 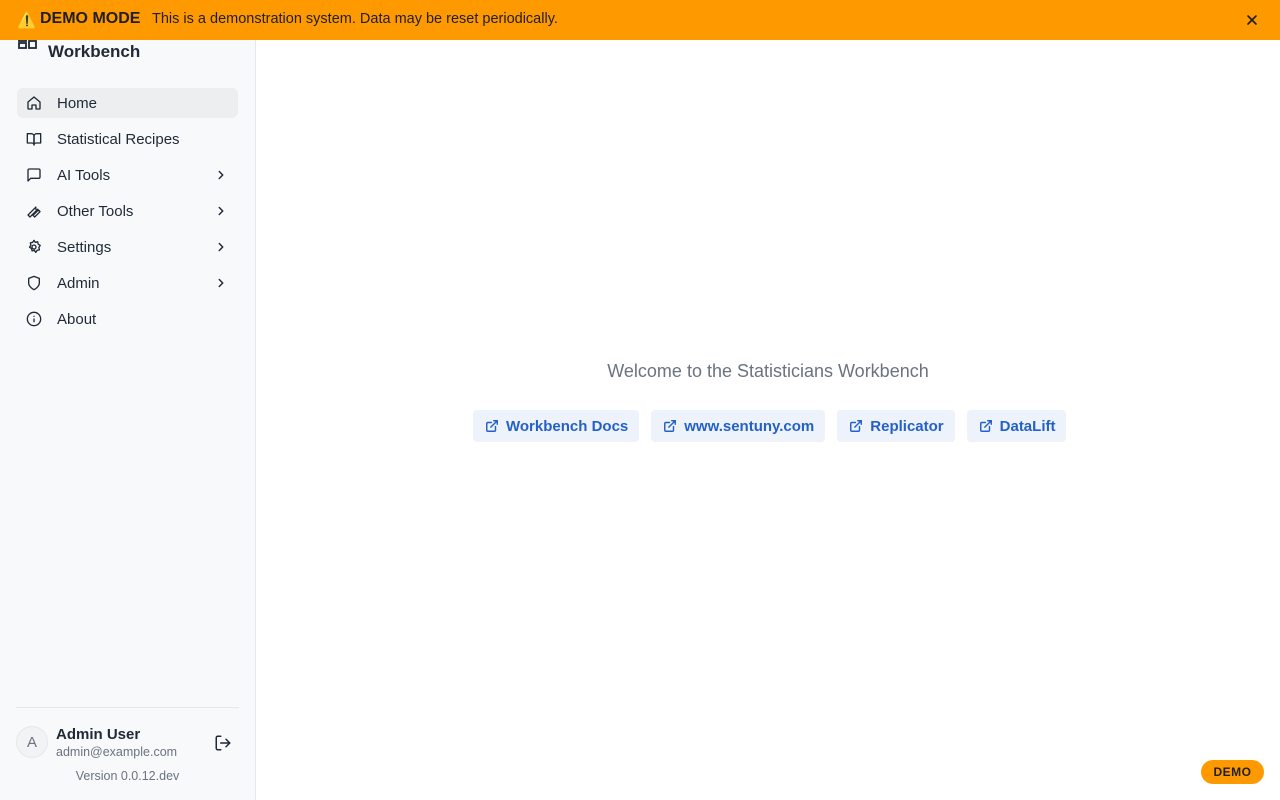 I want to click on gear-icon, so click(x=34, y=247).